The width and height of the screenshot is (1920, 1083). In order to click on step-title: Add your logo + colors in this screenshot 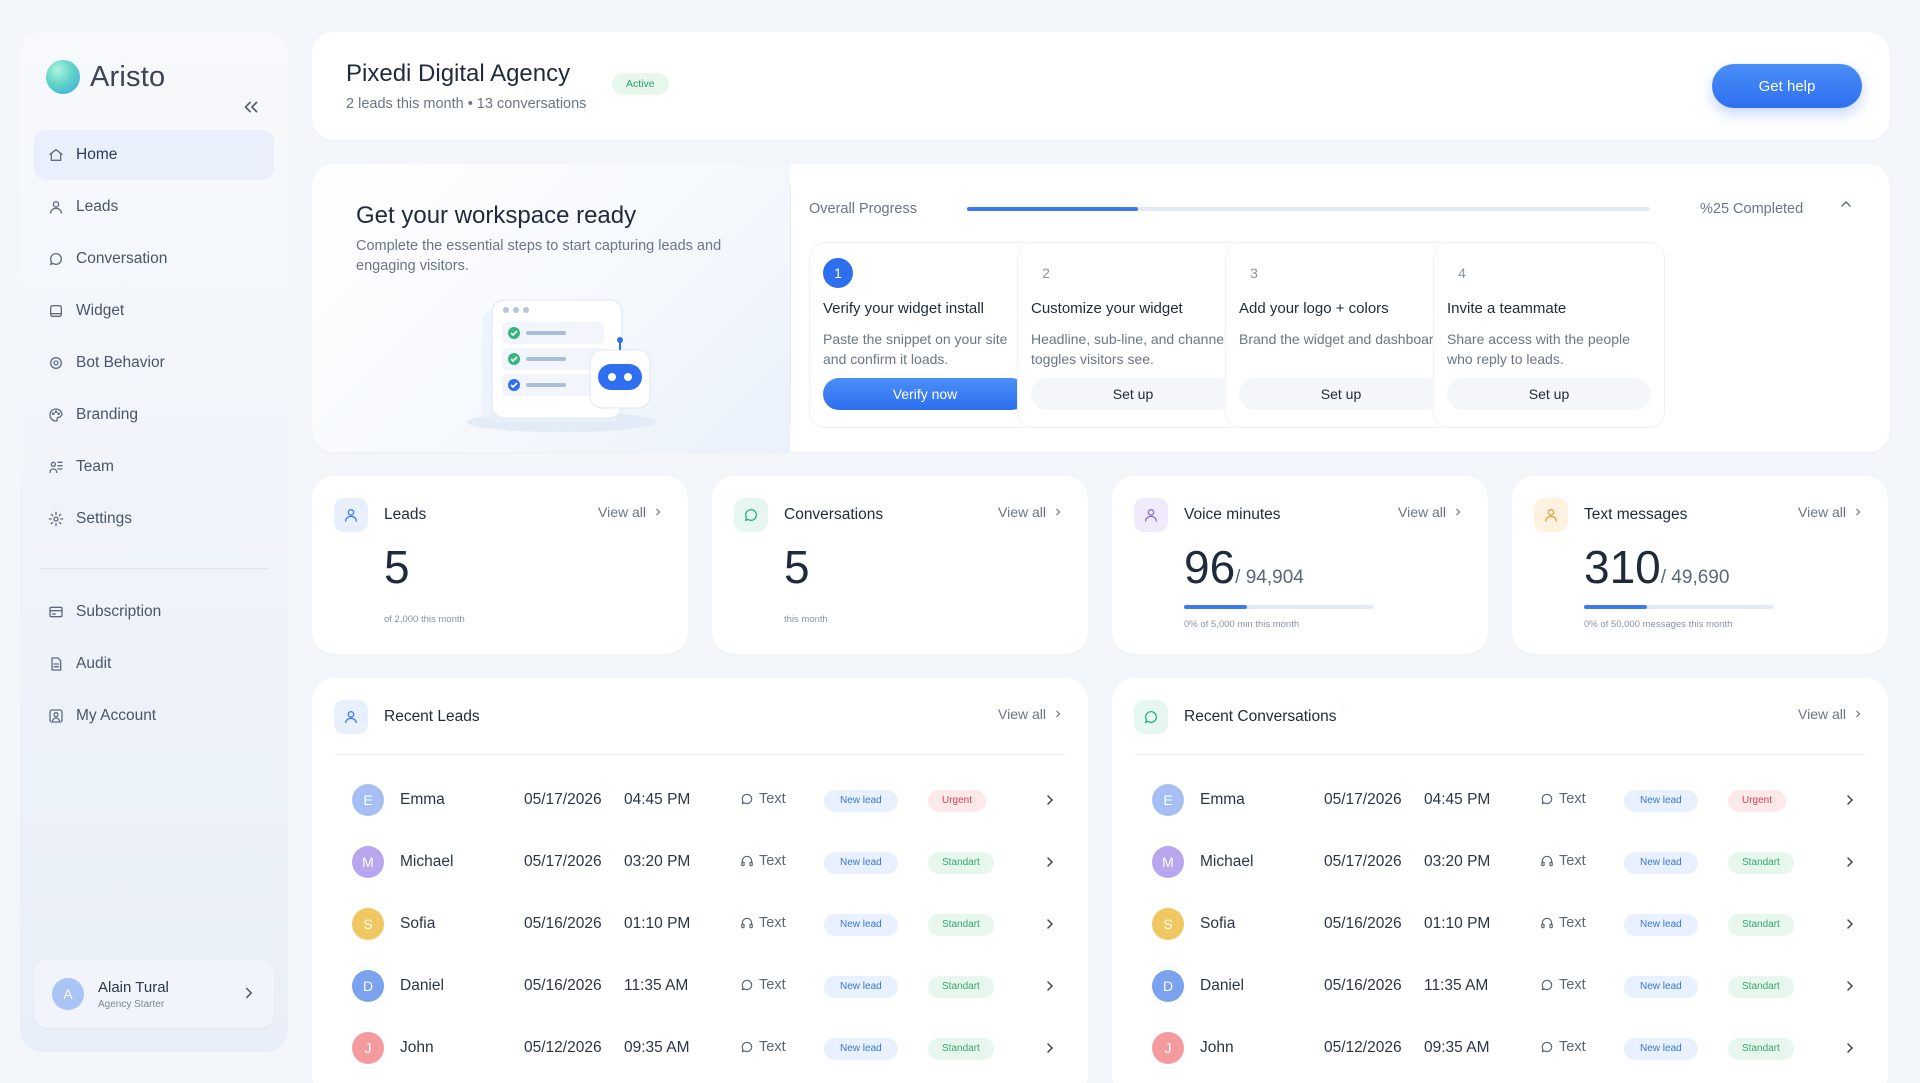, I will do `click(1314, 308)`.